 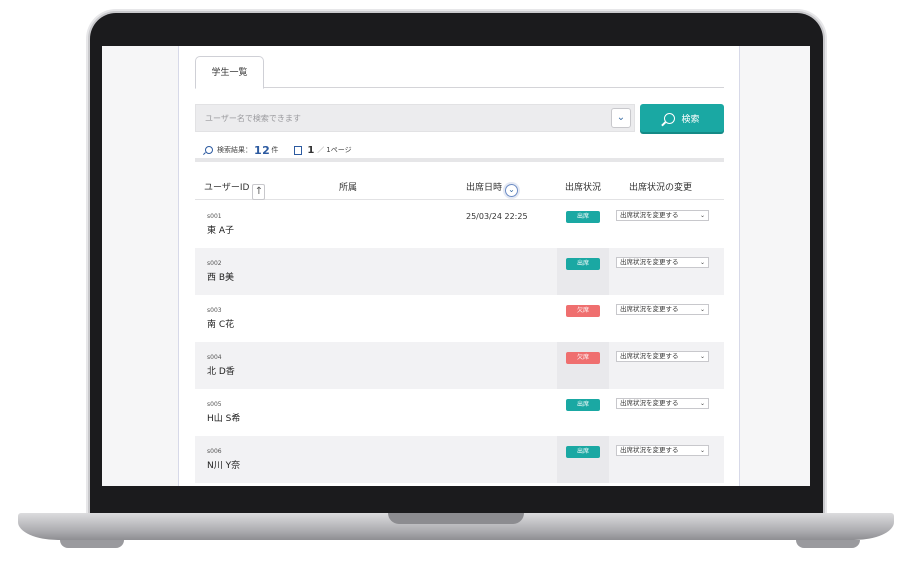 I want to click on table-row: s005 H山 S希 出席 出席状況を変更する ⌄, so click(x=459, y=412).